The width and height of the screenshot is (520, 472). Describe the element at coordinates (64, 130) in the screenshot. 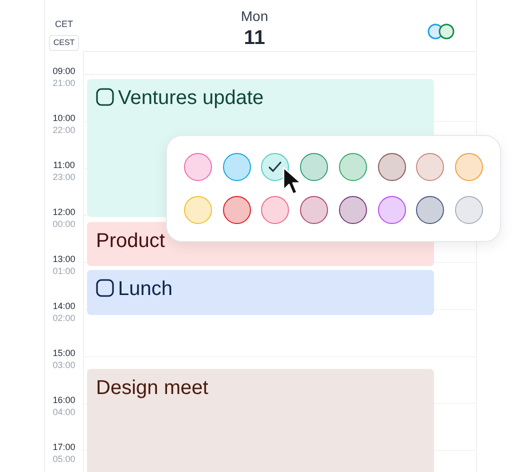

I see `hour-label: 22:00` at that location.